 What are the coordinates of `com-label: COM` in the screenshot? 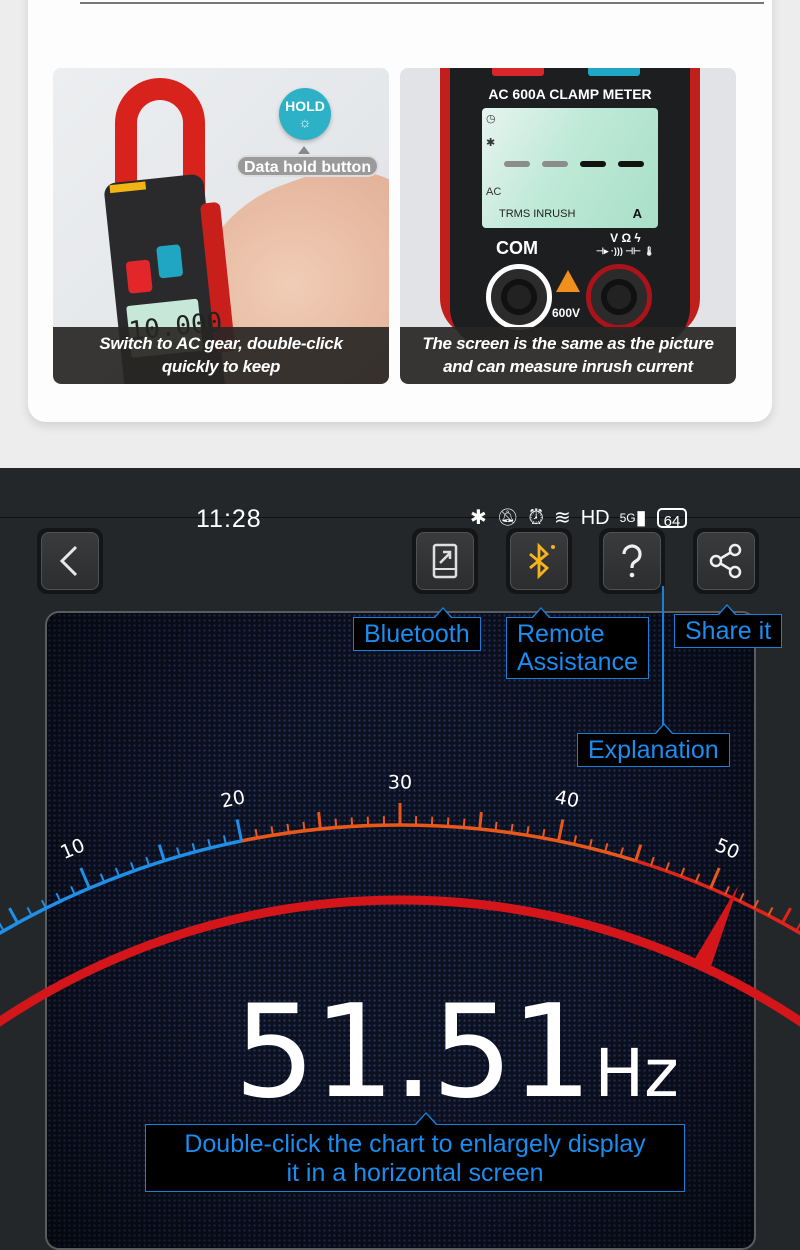 It's located at (517, 248).